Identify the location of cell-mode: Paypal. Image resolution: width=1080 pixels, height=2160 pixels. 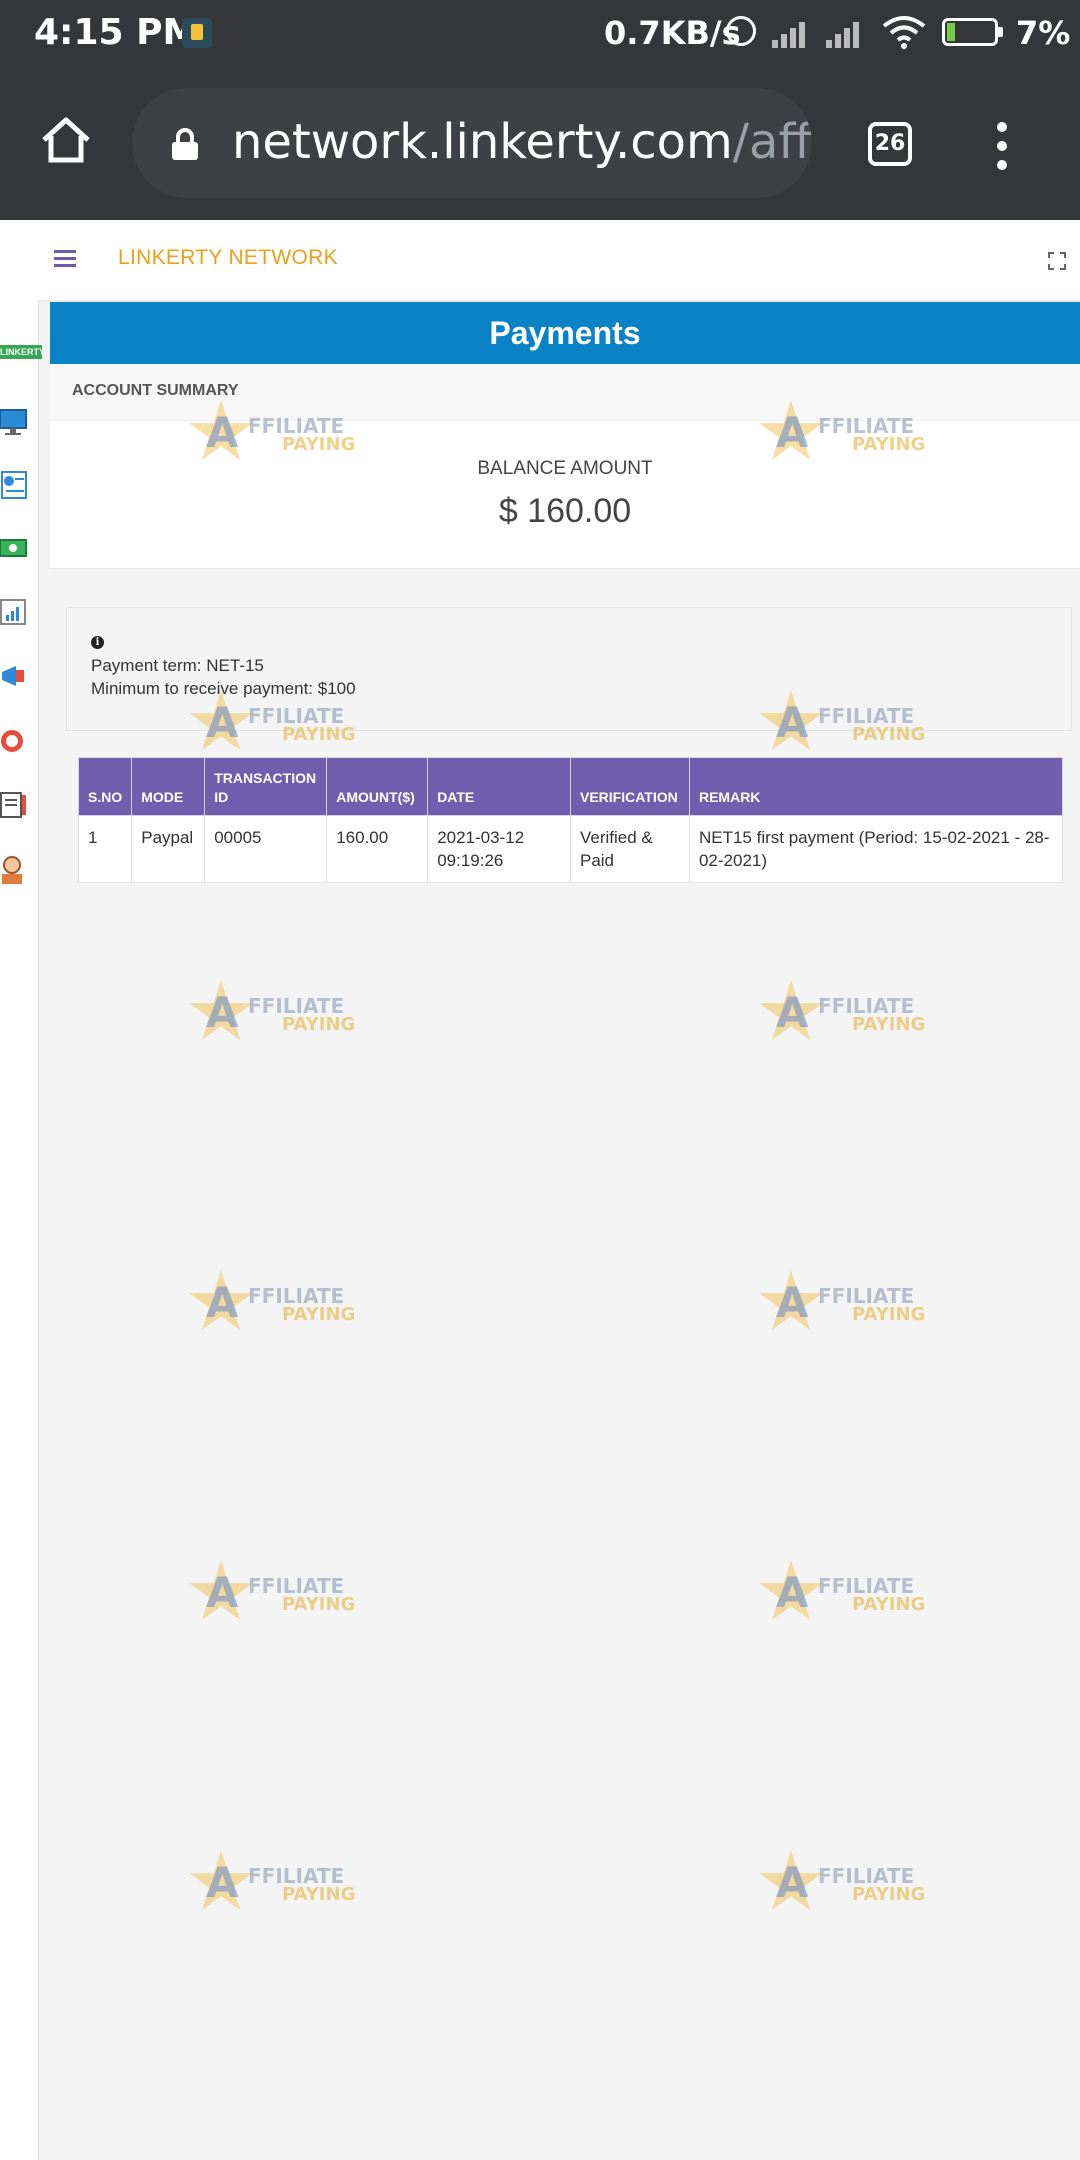
(168, 849).